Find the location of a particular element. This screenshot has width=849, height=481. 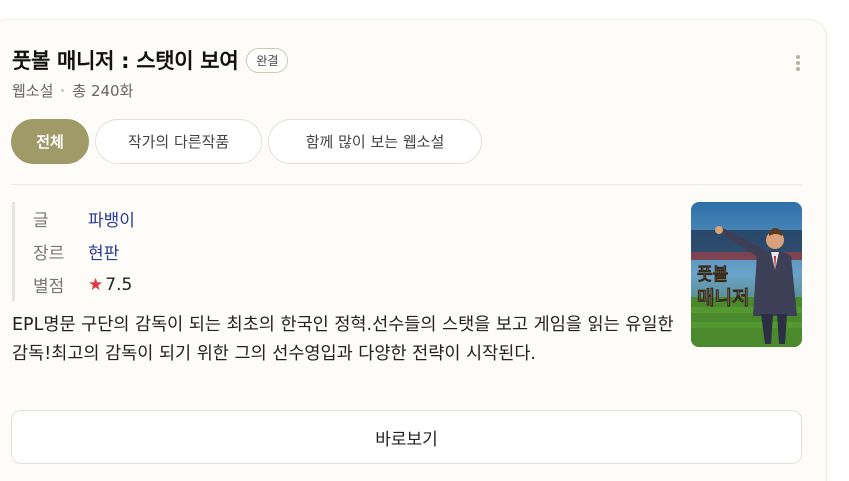

cover-title-line1: 풋볼 is located at coordinates (713, 275).